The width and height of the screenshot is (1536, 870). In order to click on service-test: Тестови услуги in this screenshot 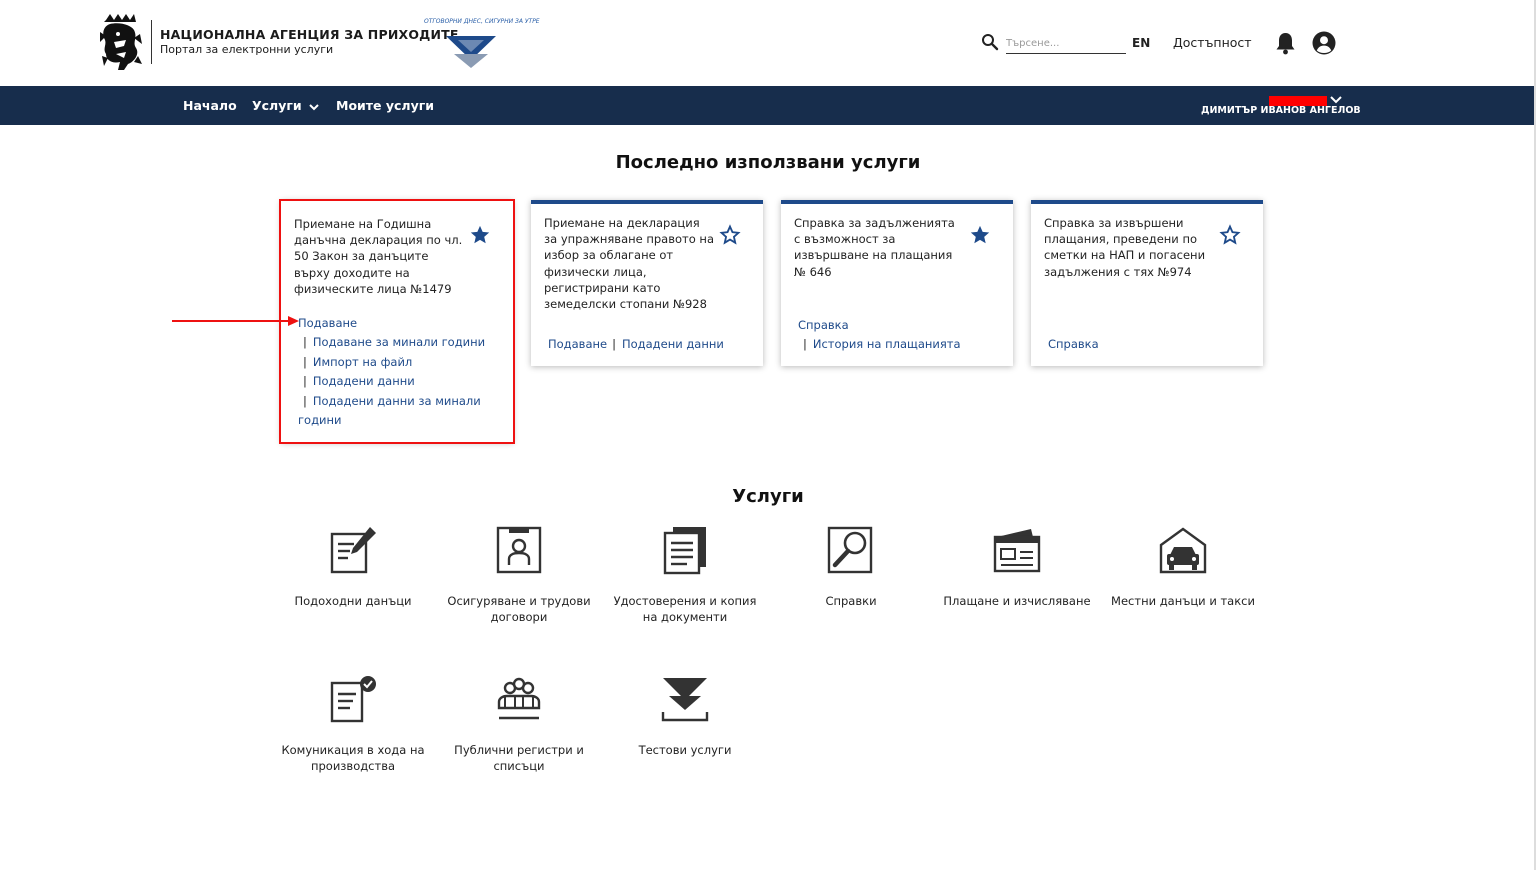, I will do `click(685, 716)`.